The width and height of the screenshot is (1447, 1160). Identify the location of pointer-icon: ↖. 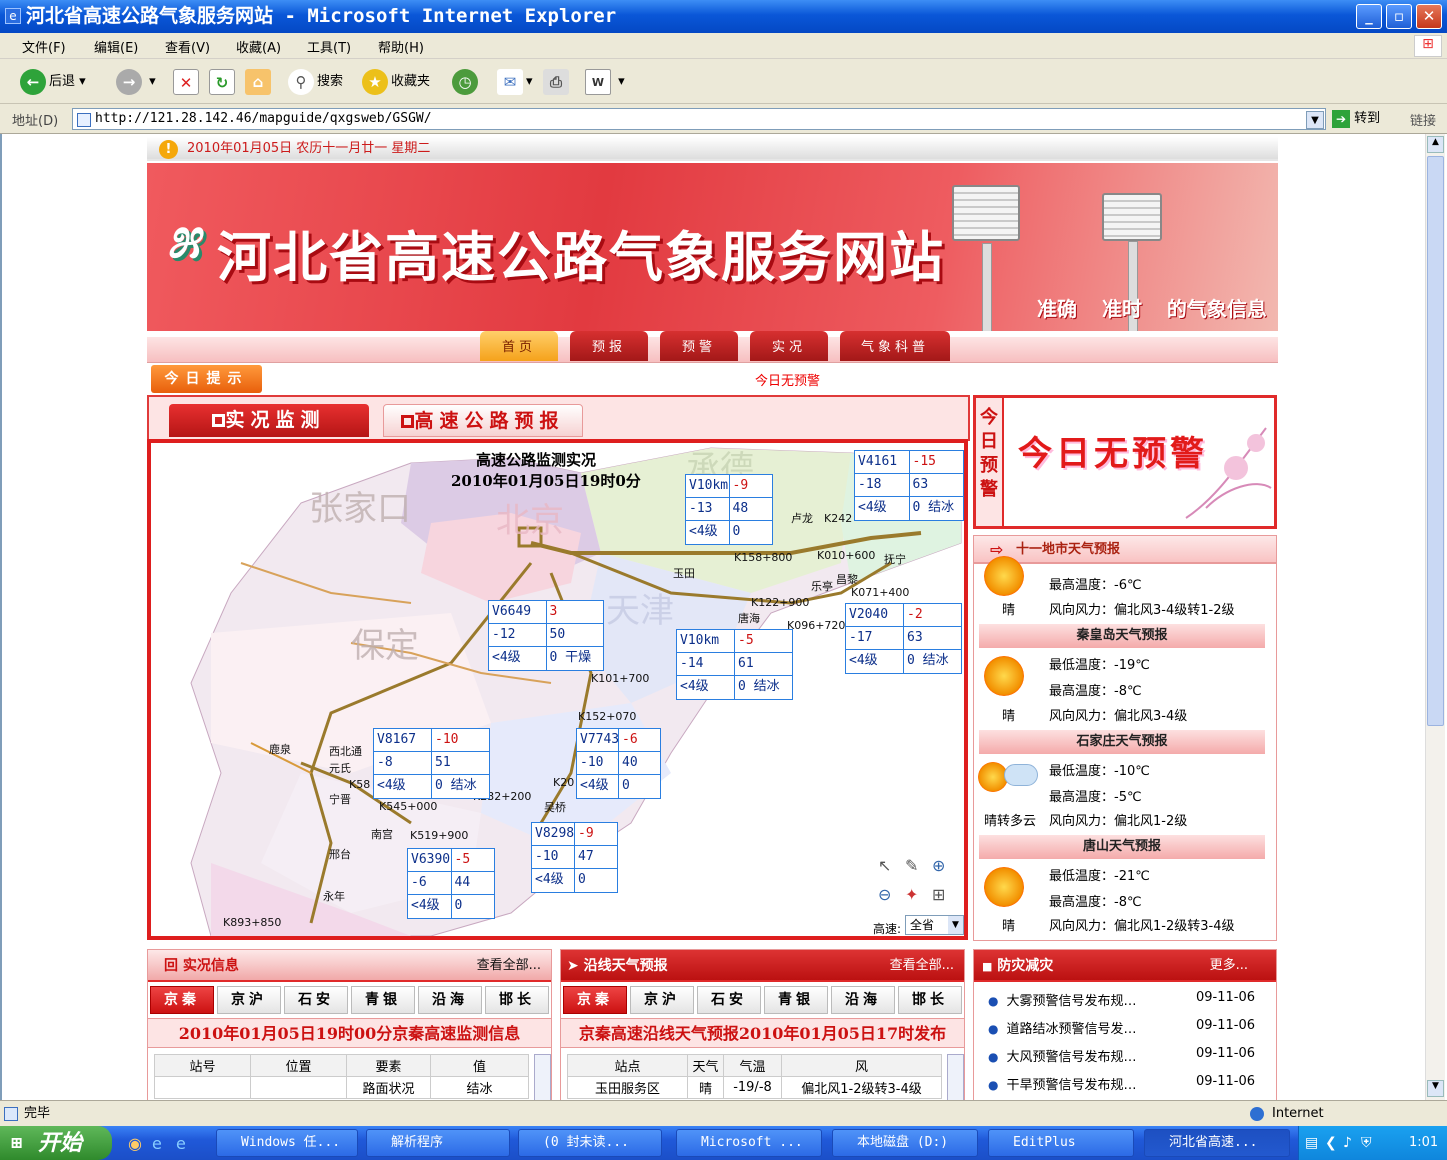
(884, 865).